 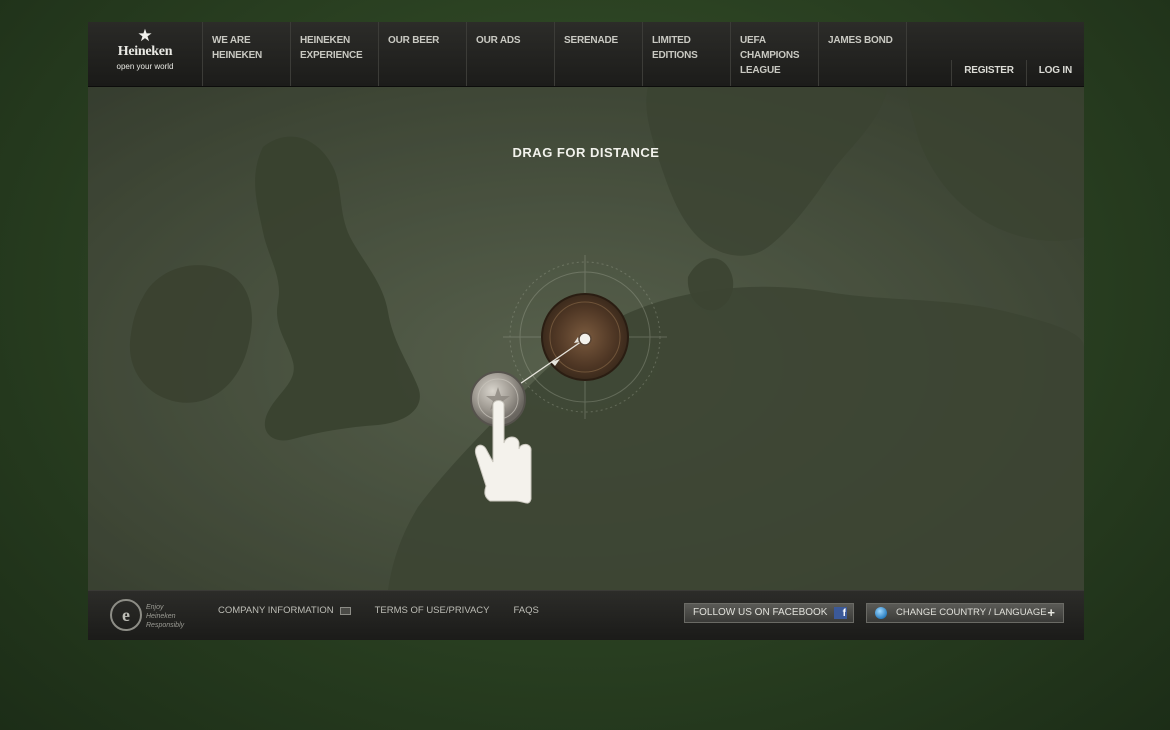 What do you see at coordinates (1054, 73) in the screenshot?
I see `login-link: LOG IN` at bounding box center [1054, 73].